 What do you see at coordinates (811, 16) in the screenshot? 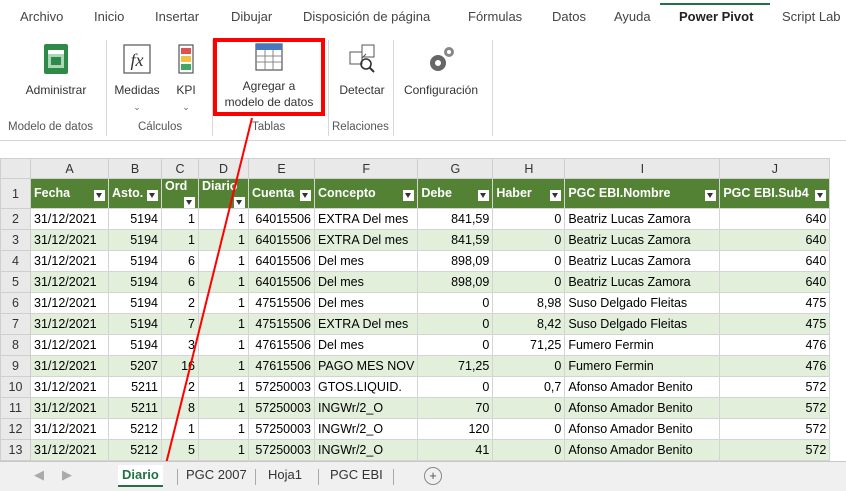
I see `tab-script-lab: Script Lab` at bounding box center [811, 16].